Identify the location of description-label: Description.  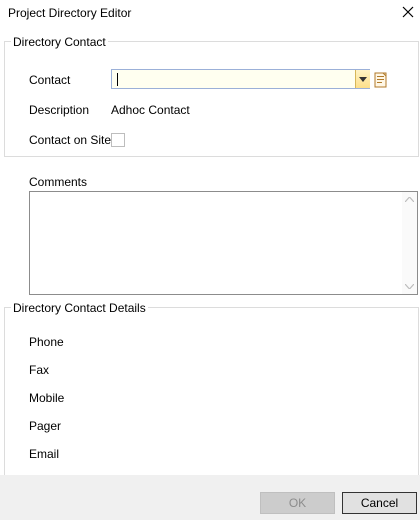
(59, 110).